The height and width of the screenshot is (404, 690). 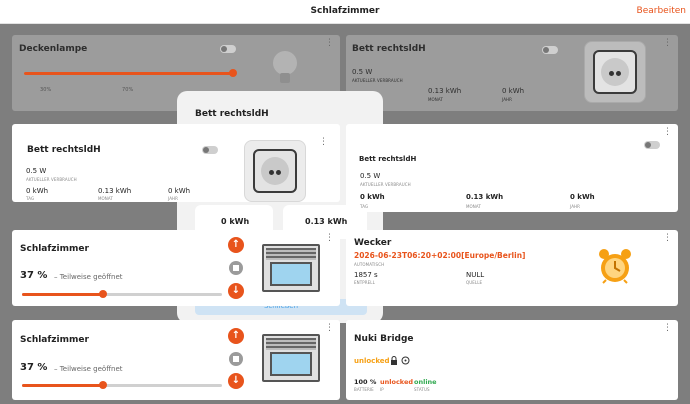 I want to click on top-bar: Schlafzimmer Bearbeiten, so click(x=345, y=12).